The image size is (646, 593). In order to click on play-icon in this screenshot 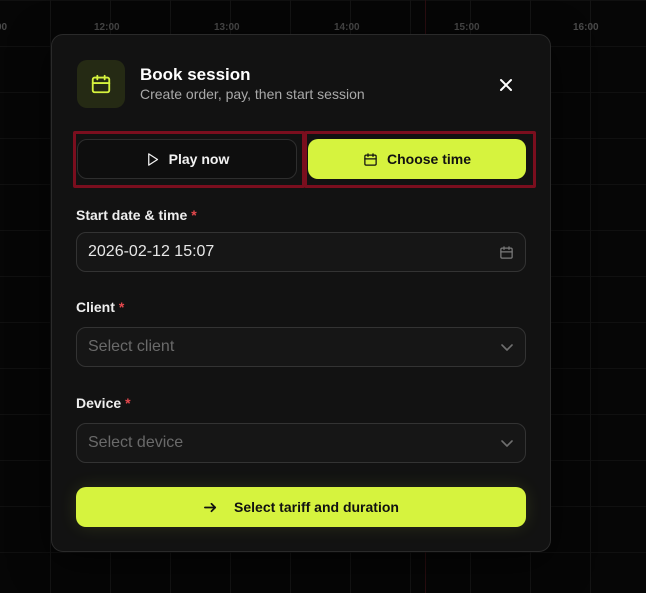, I will do `click(152, 159)`.